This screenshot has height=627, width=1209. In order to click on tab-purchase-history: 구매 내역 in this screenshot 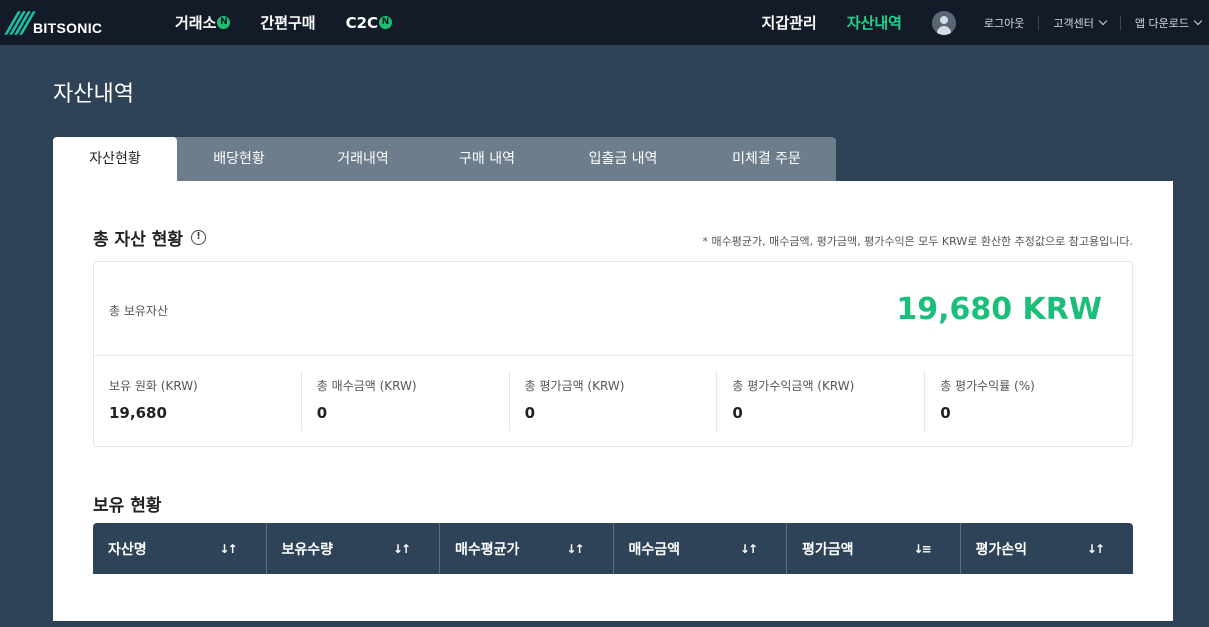, I will do `click(487, 159)`.